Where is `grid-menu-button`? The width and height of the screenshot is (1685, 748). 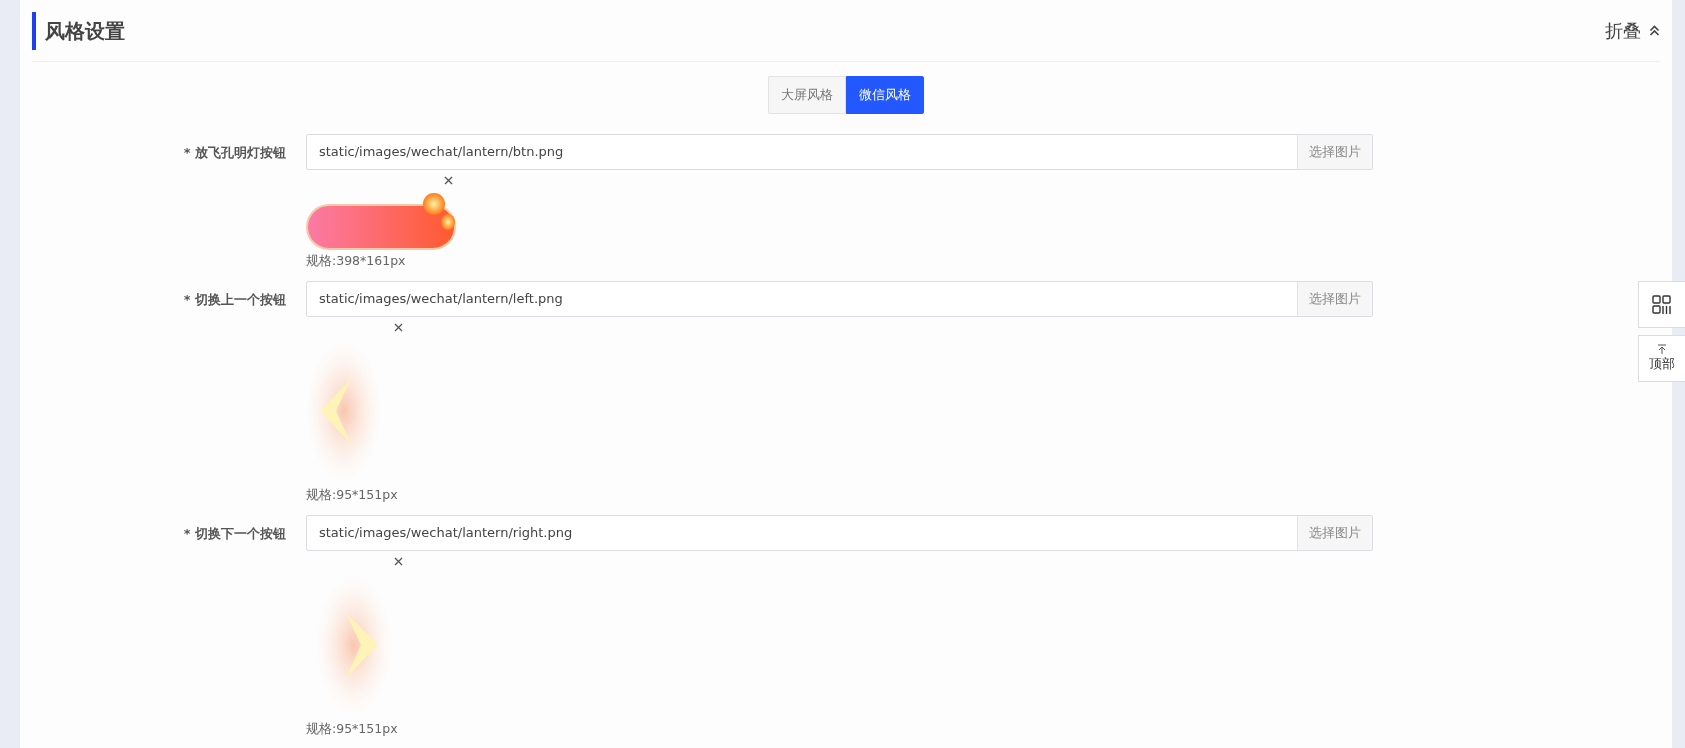 grid-menu-button is located at coordinates (1661, 304).